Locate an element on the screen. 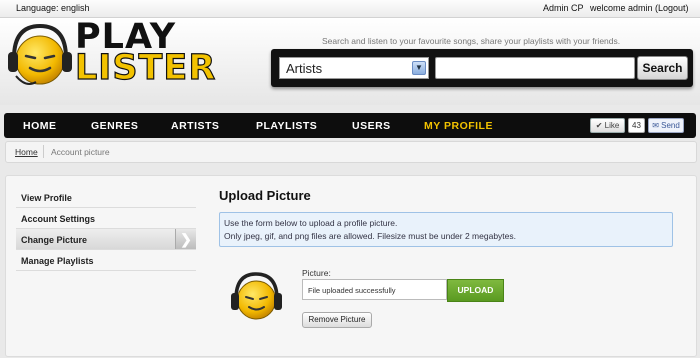  search-input is located at coordinates (535, 68).